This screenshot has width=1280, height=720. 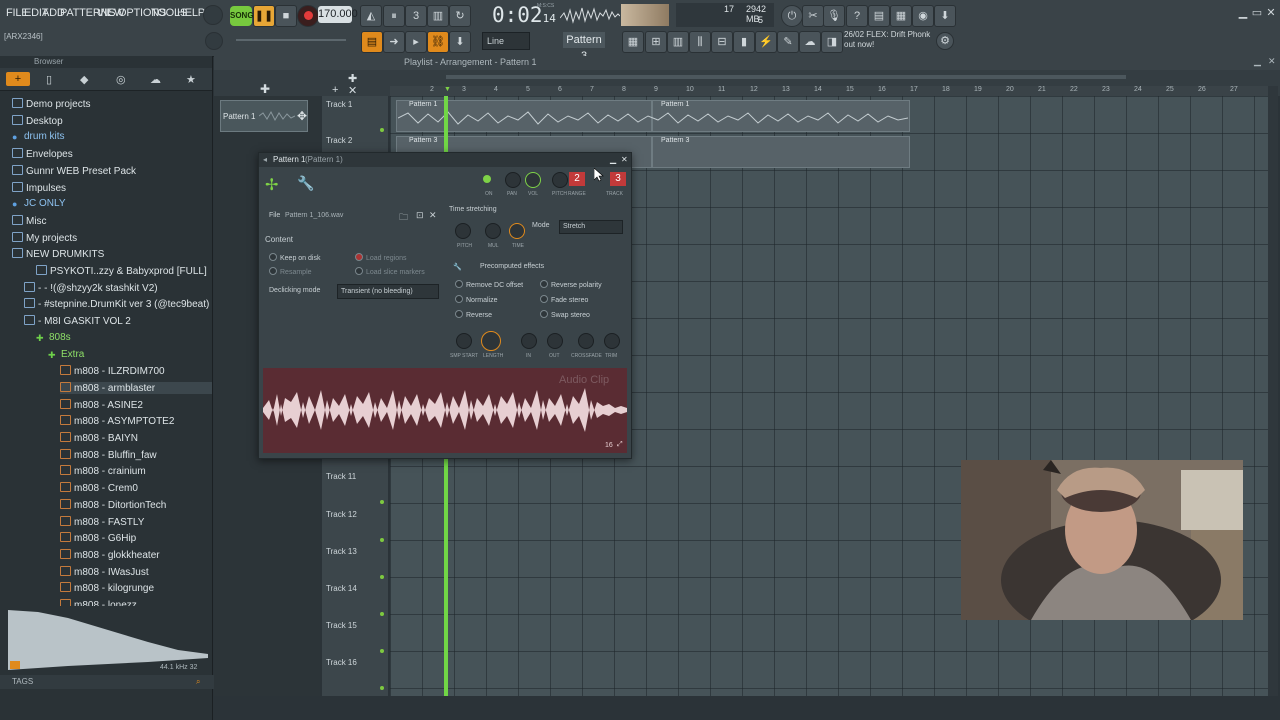 I want to click on song-mode-button: SONG, so click(x=242, y=16).